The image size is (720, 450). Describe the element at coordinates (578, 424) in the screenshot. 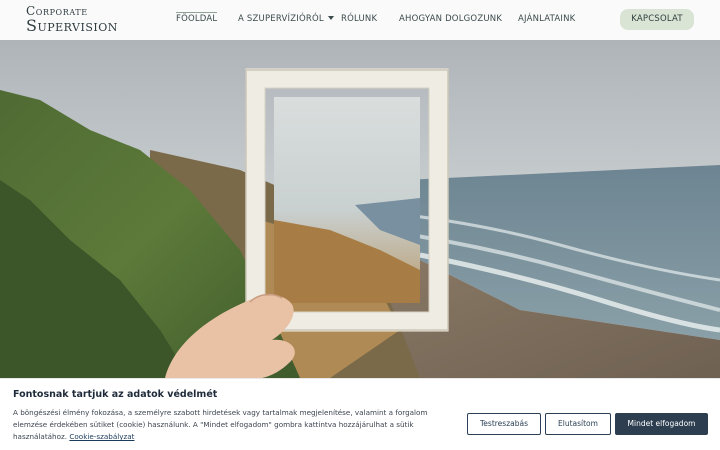

I see `reject-button: Elutasítom` at that location.